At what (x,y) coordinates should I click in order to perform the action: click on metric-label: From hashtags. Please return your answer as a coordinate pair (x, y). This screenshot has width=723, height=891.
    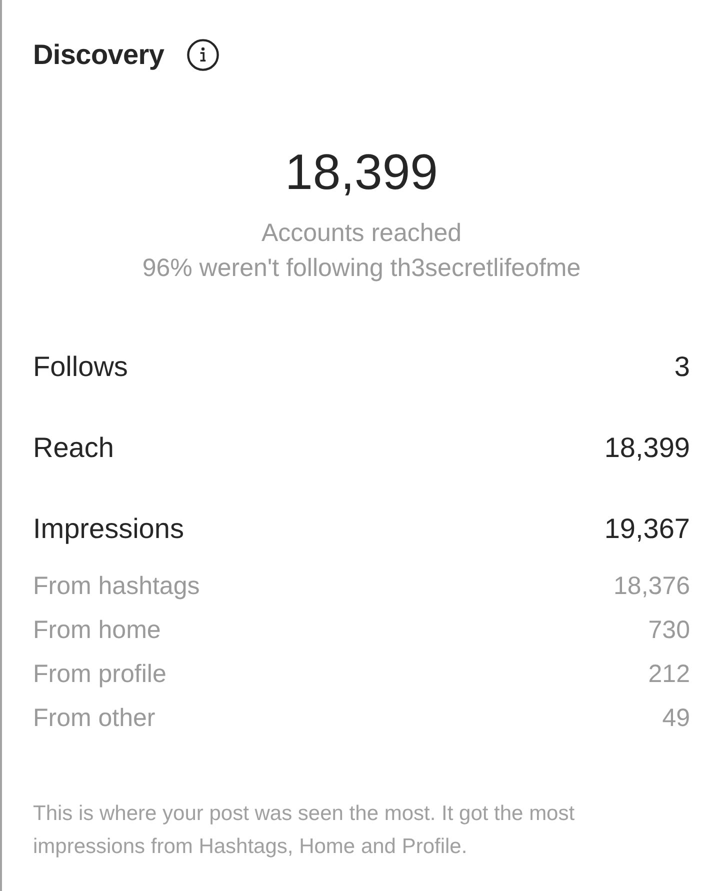
    Looking at the image, I should click on (116, 586).